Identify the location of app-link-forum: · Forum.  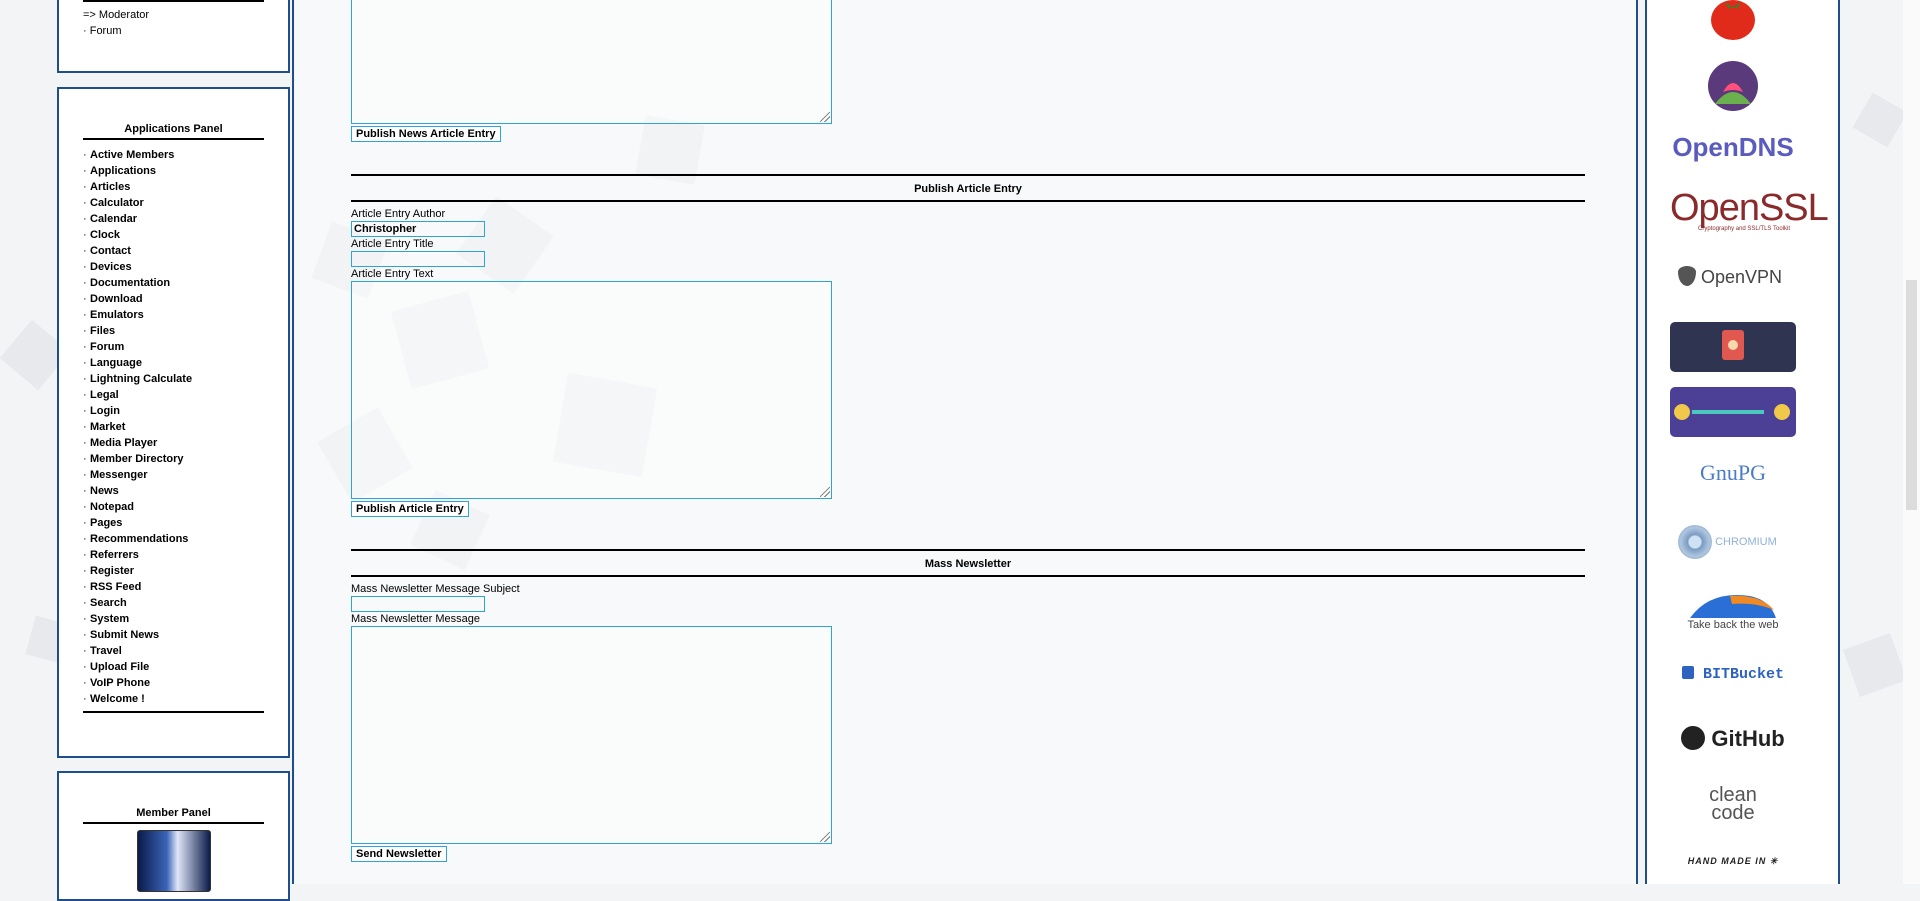
(173, 347).